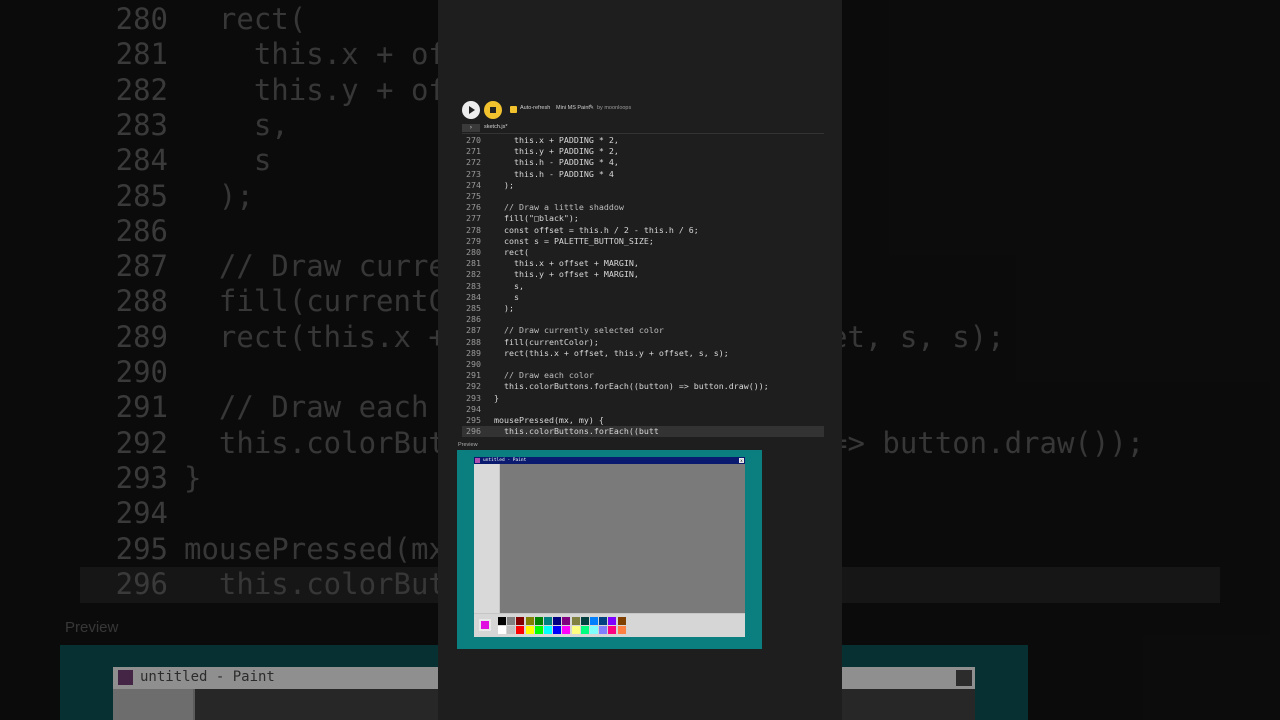 The image size is (1280, 720). I want to click on code-text: this.colorButtons.forEach((butt, so click(576, 431).